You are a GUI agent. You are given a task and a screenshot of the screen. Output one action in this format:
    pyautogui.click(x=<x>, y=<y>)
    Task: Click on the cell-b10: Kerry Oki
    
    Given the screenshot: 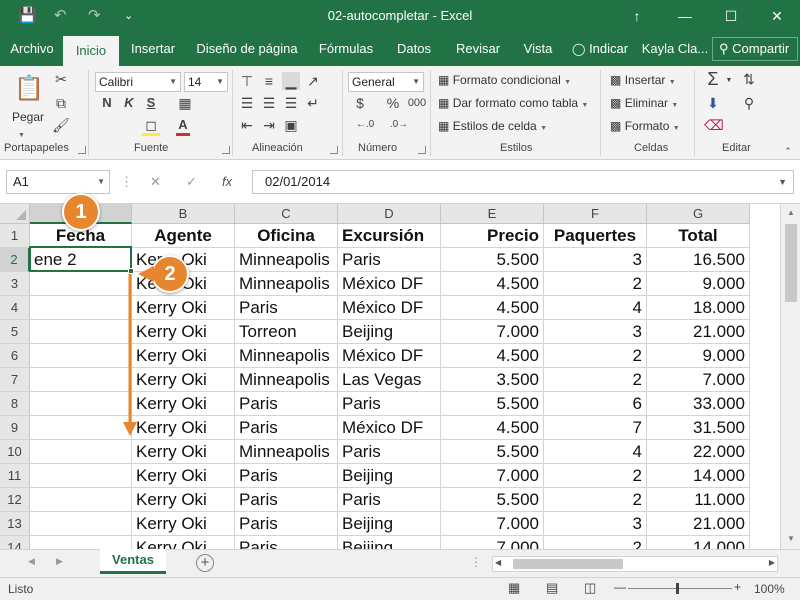 What is the action you would take?
    pyautogui.click(x=183, y=452)
    